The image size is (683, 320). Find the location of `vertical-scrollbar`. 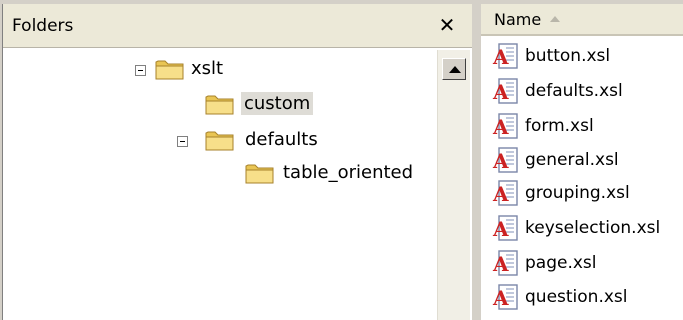

vertical-scrollbar is located at coordinates (453, 185).